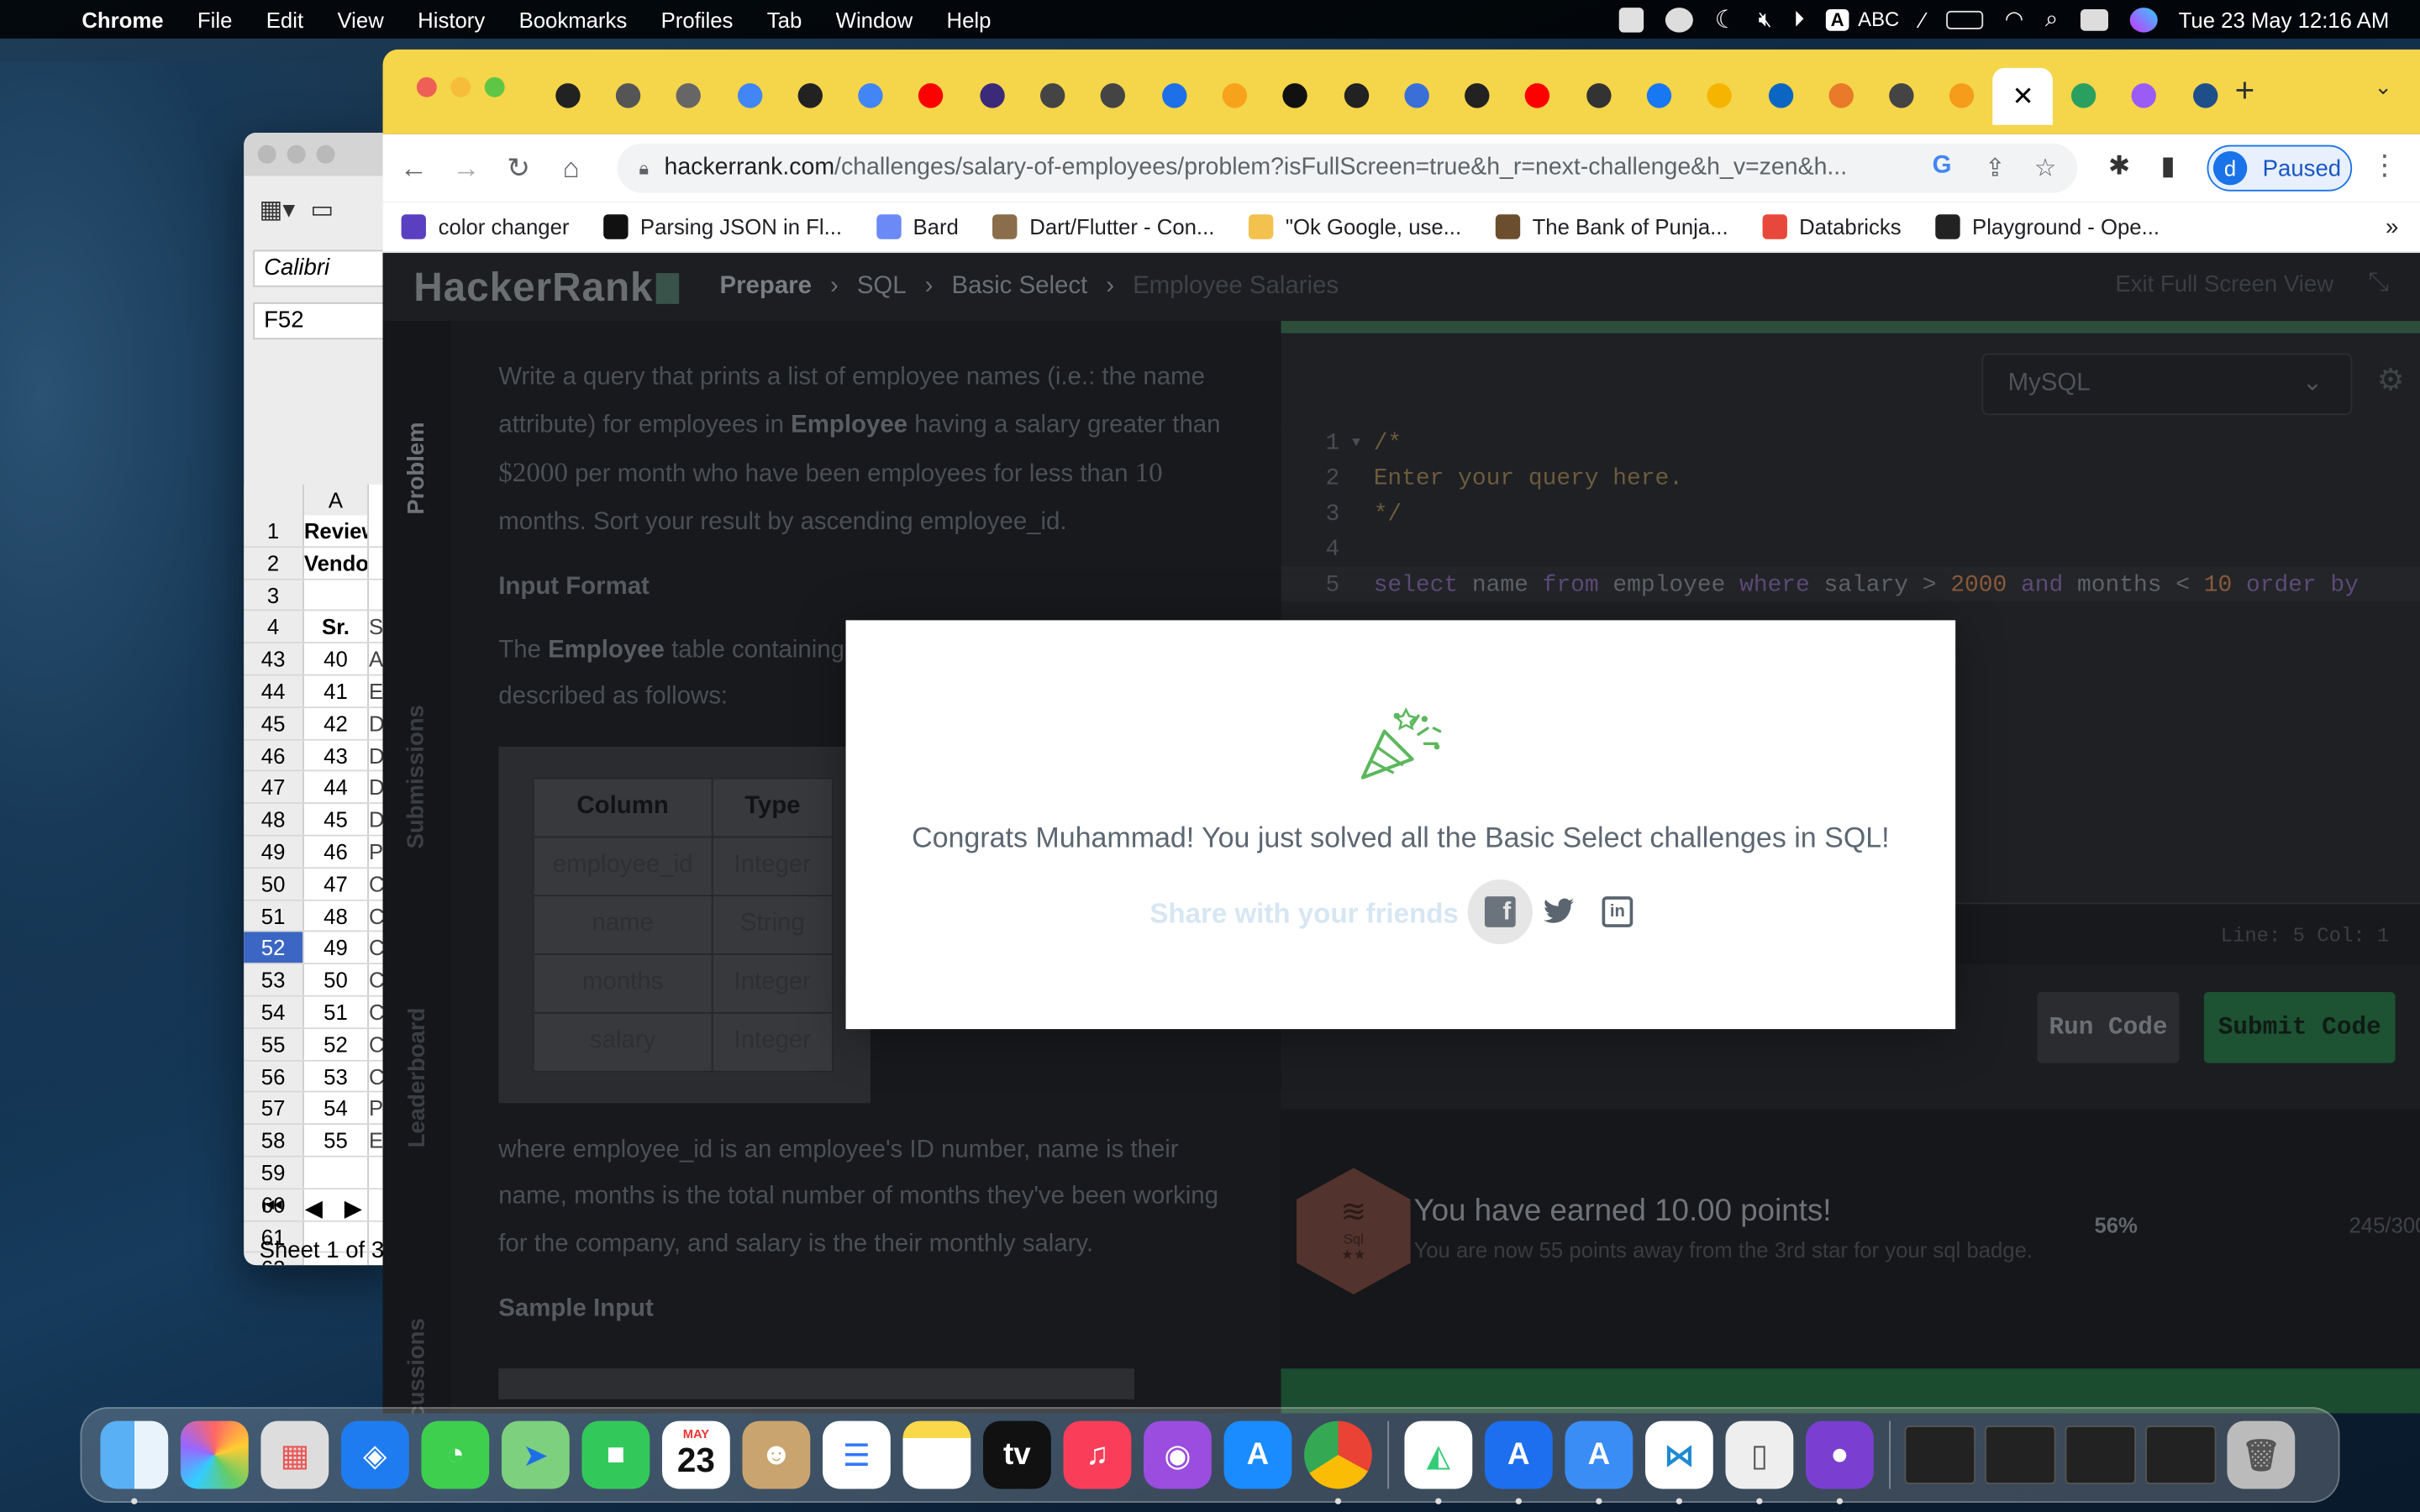 This screenshot has height=1512, width=2420. I want to click on cell-a: 47, so click(335, 884).